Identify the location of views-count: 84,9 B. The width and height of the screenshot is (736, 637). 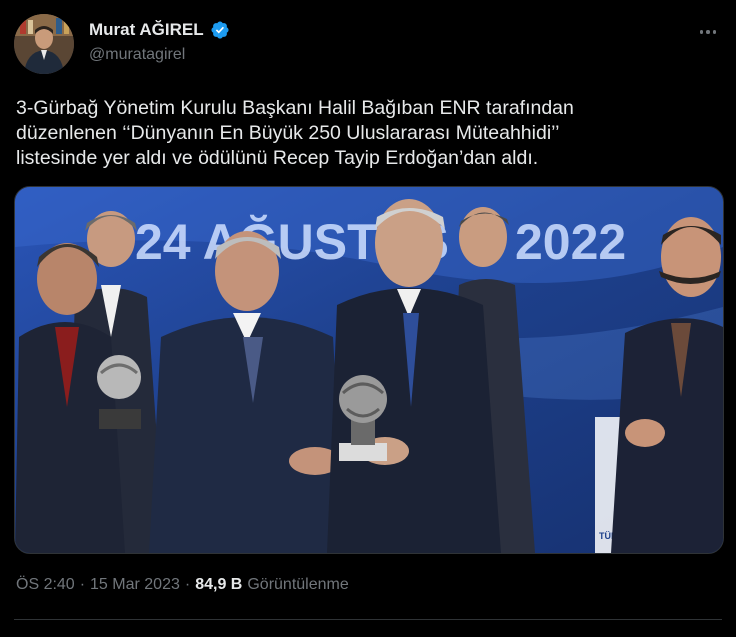
(219, 584).